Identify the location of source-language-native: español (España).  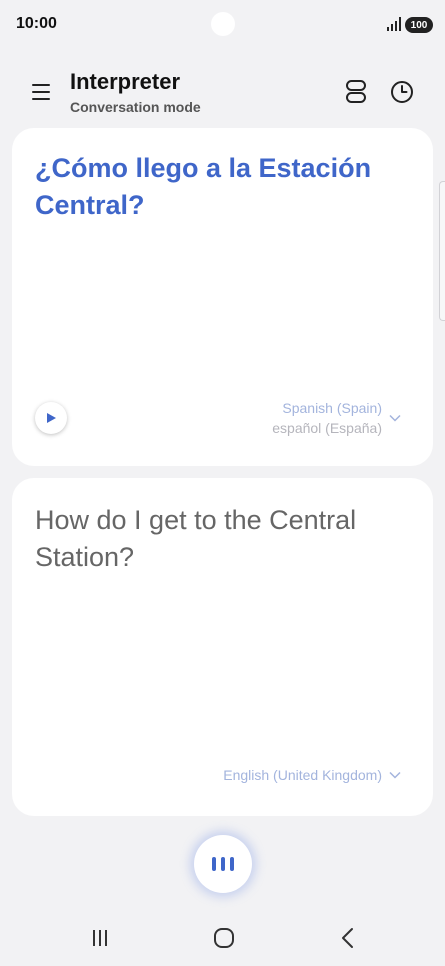
(327, 428).